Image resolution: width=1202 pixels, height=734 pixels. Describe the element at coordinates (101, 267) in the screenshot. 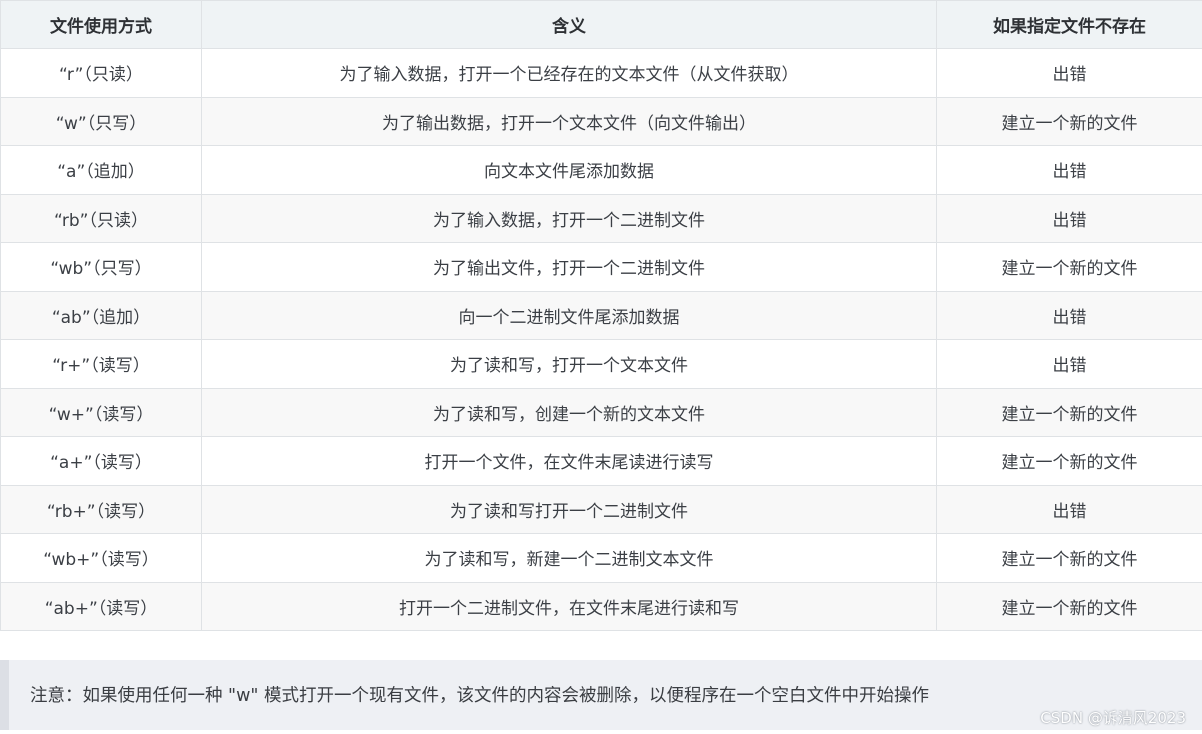

I see `cell-mode: “wb”（只写）` at that location.